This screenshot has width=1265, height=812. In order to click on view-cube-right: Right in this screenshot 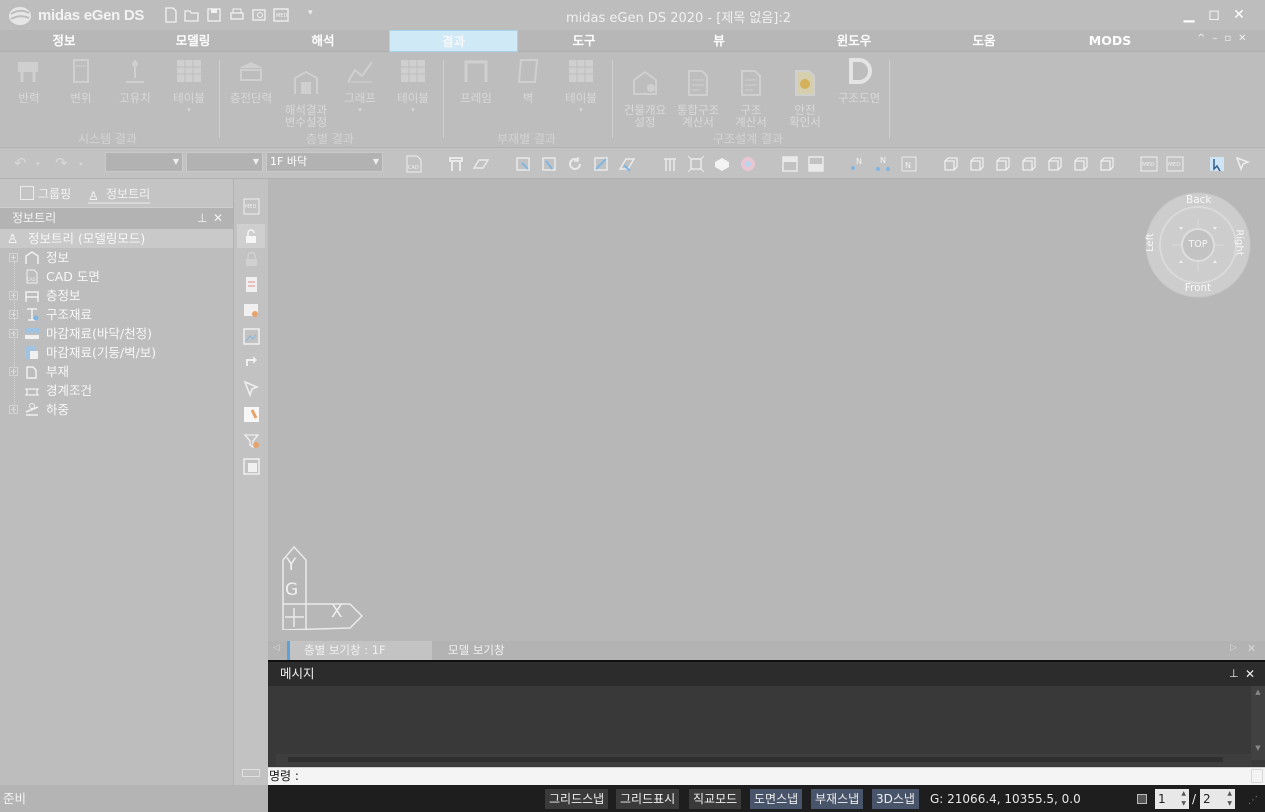, I will do `click(1239, 242)`.